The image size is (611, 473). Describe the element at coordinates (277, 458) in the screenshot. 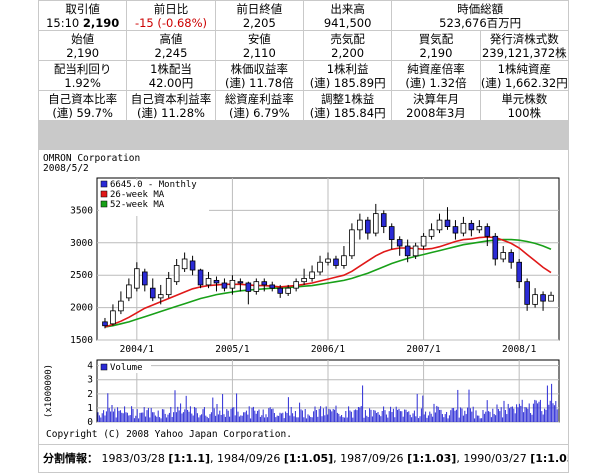

I see `split-entry: 1984/09/26 [1:1.05],` at that location.